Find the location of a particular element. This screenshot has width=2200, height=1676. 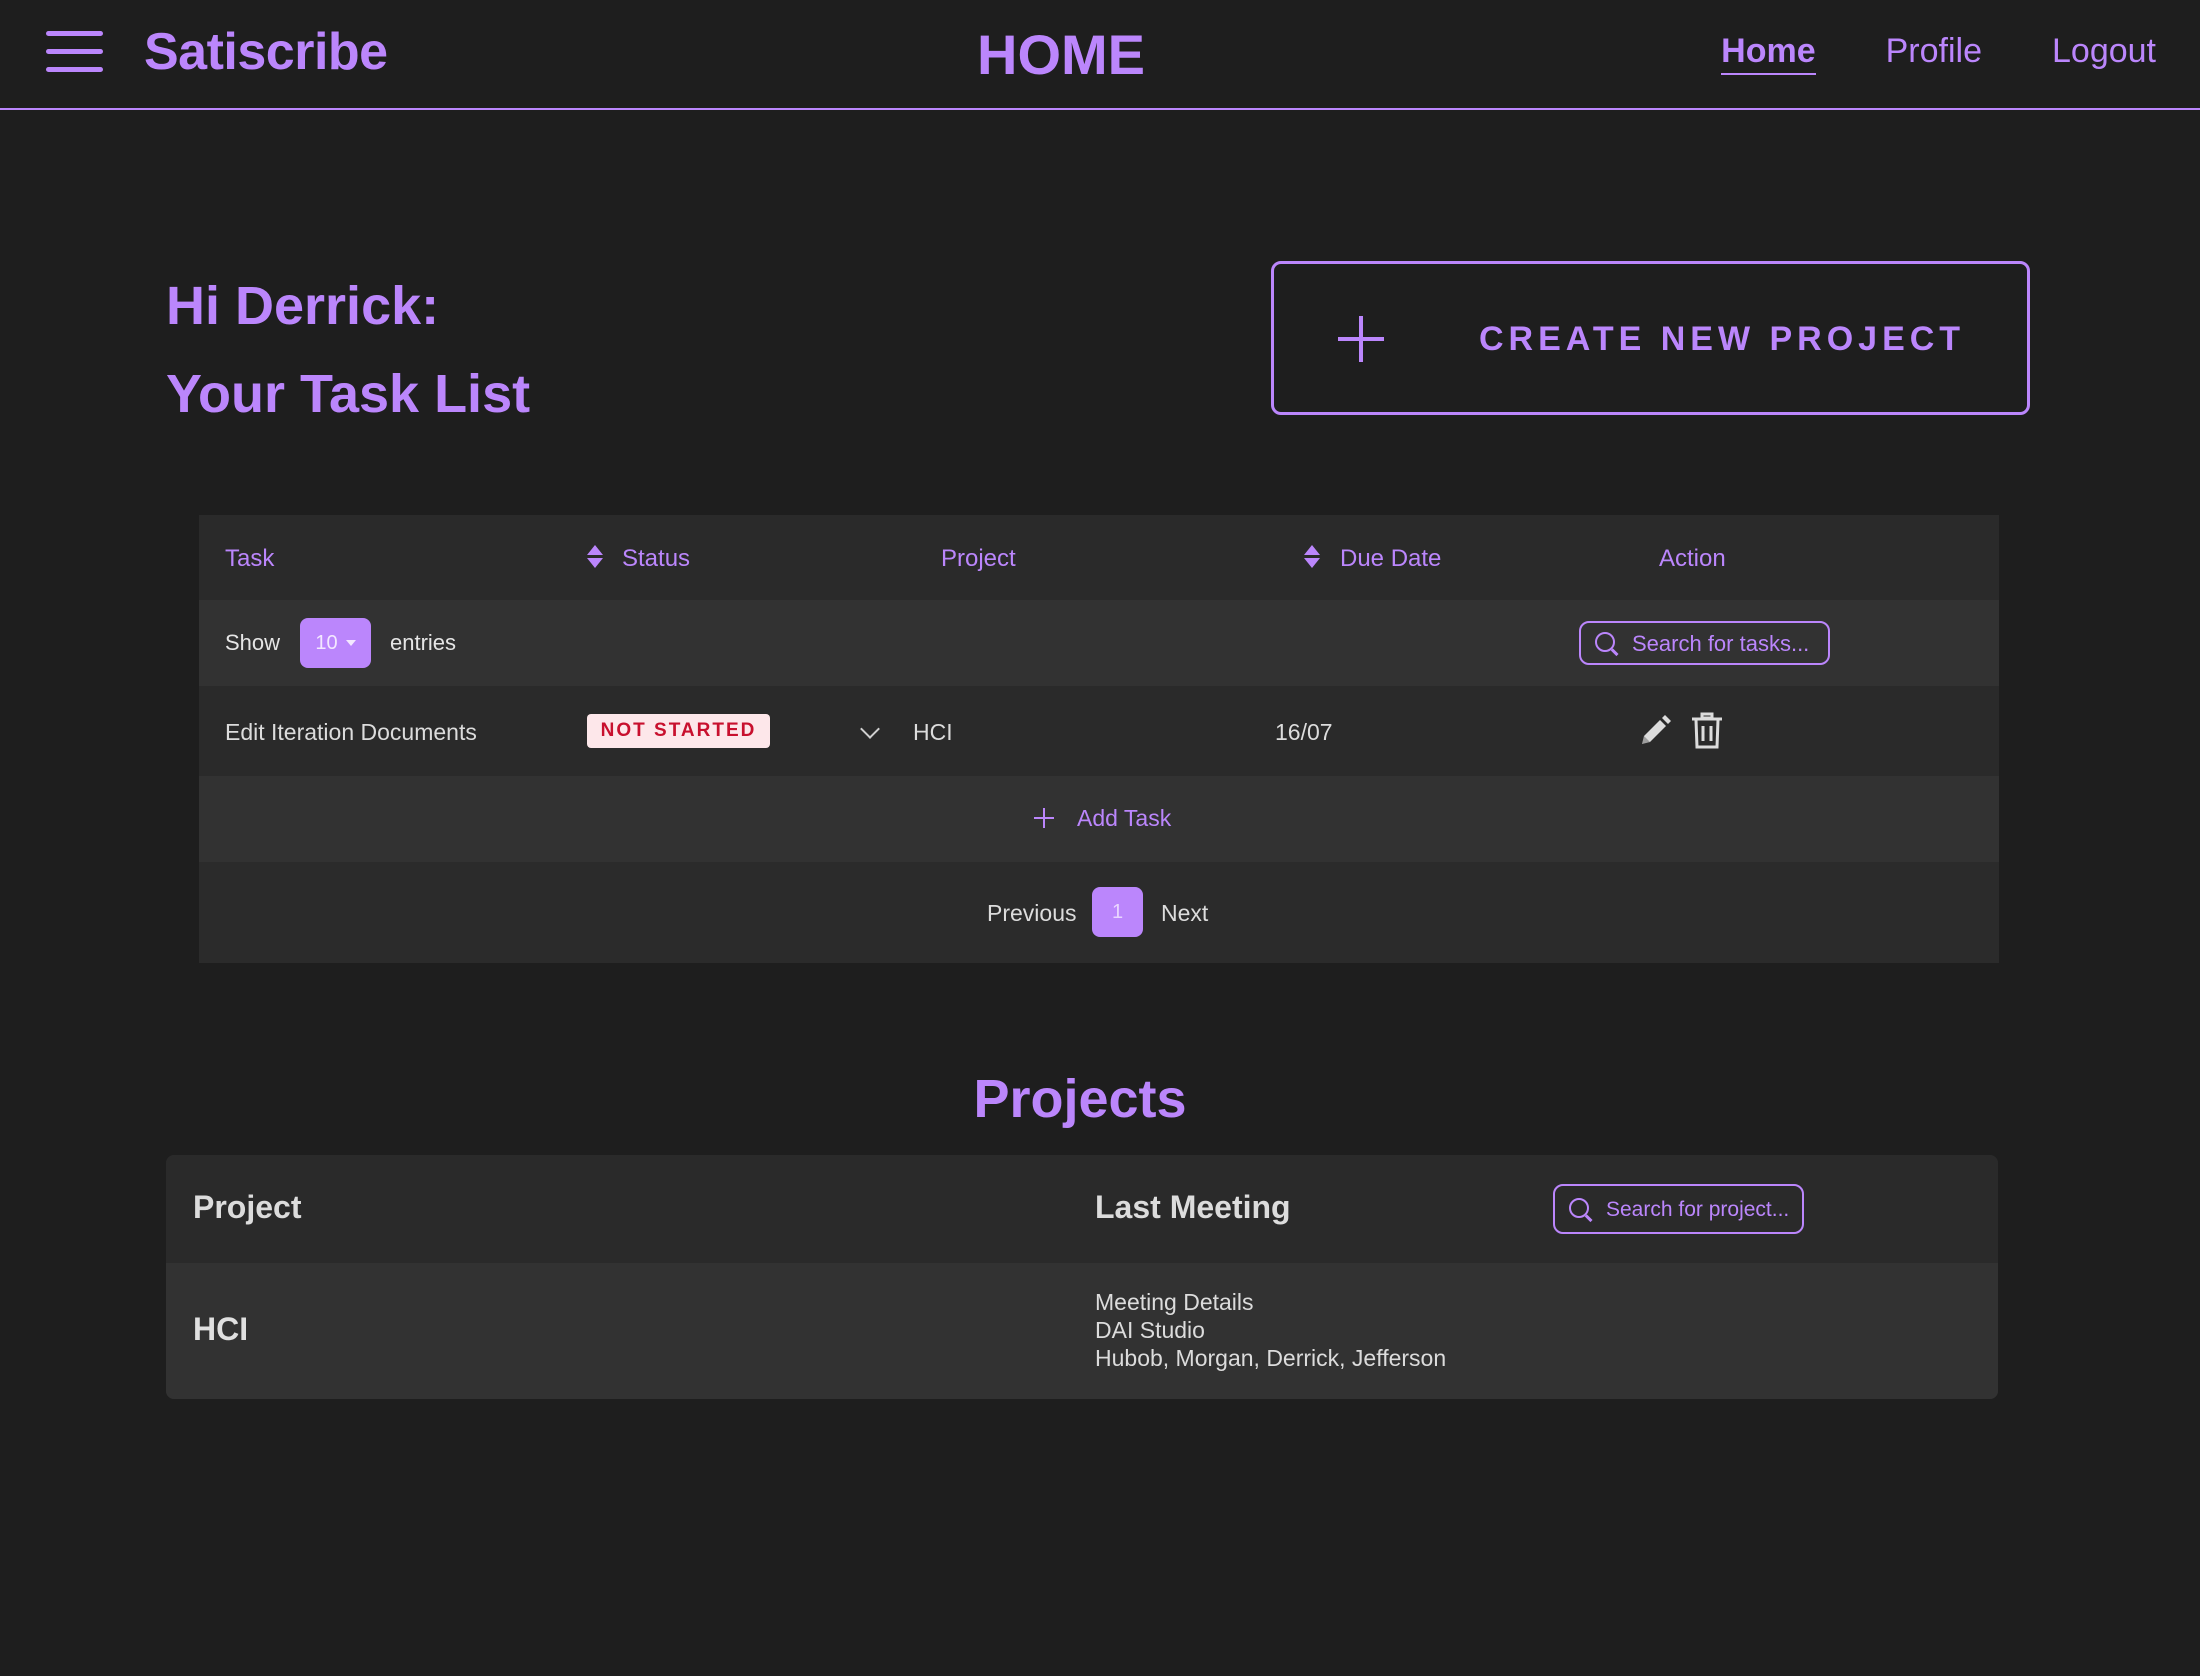

chevron-down-icon is located at coordinates (870, 729).